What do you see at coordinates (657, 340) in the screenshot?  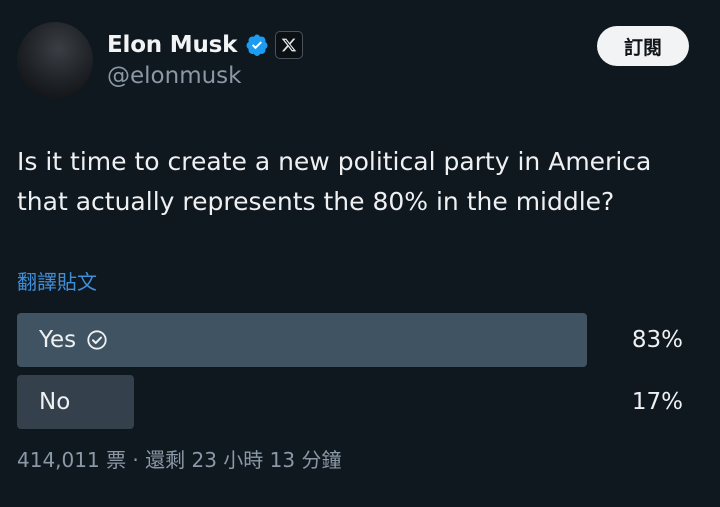 I see `poll-percent-yes: 83%` at bounding box center [657, 340].